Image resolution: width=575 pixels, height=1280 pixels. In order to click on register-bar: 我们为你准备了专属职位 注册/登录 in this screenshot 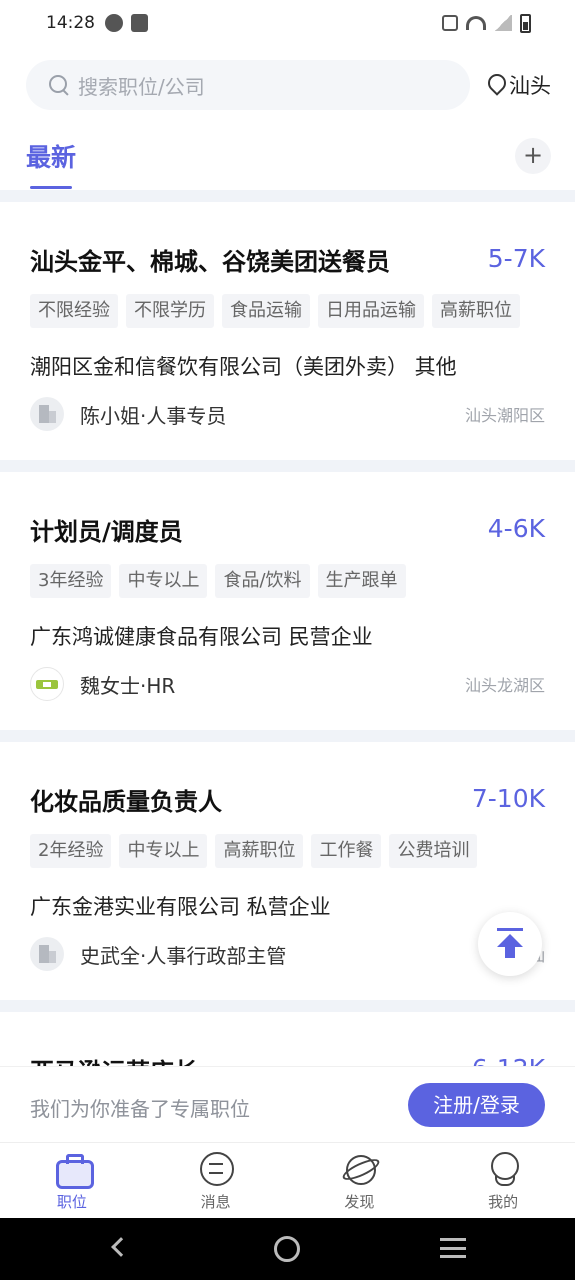, I will do `click(287, 1104)`.